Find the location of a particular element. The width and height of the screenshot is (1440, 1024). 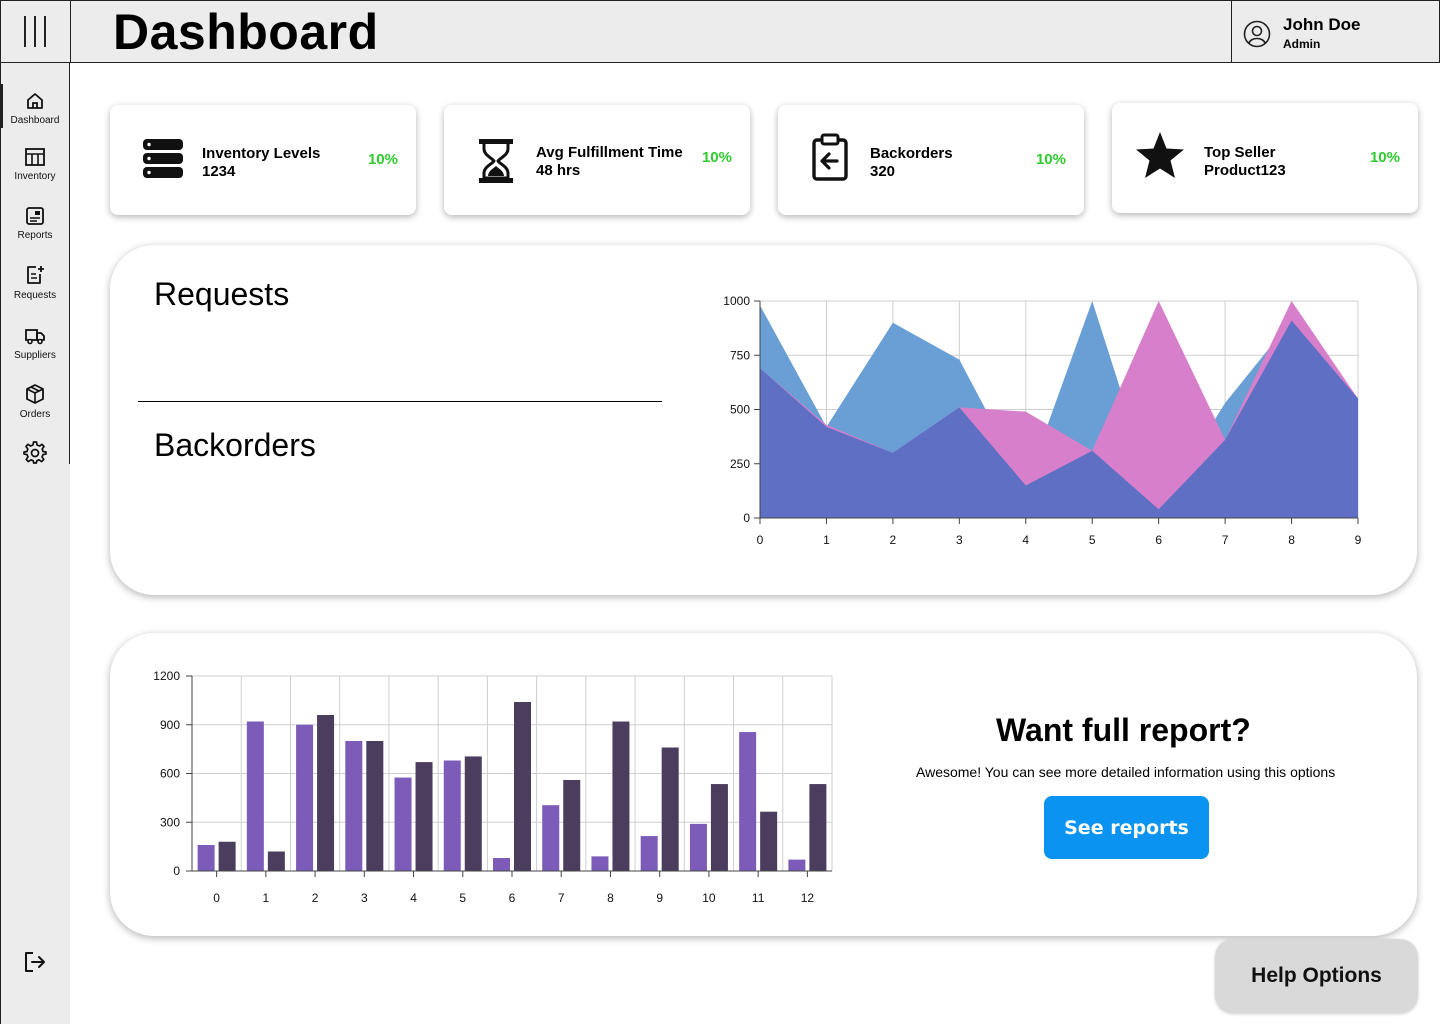

x-tick-label: 12 is located at coordinates (808, 898).